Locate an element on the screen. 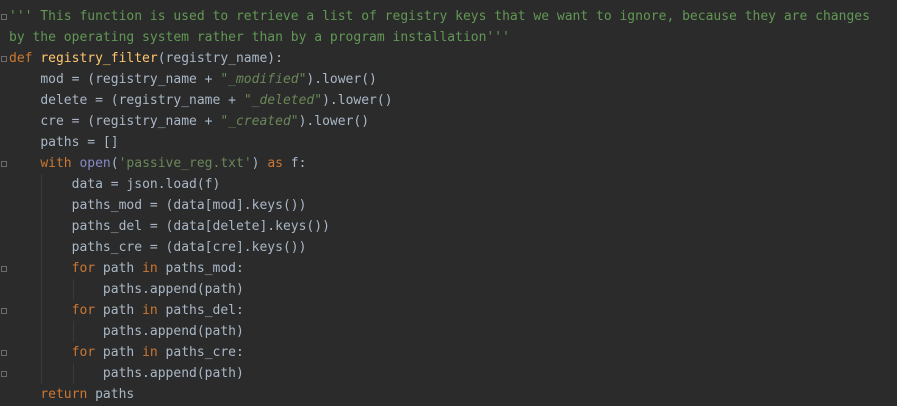 The height and width of the screenshot is (406, 897). code-token: cre = (registry_name + is located at coordinates (130, 121).